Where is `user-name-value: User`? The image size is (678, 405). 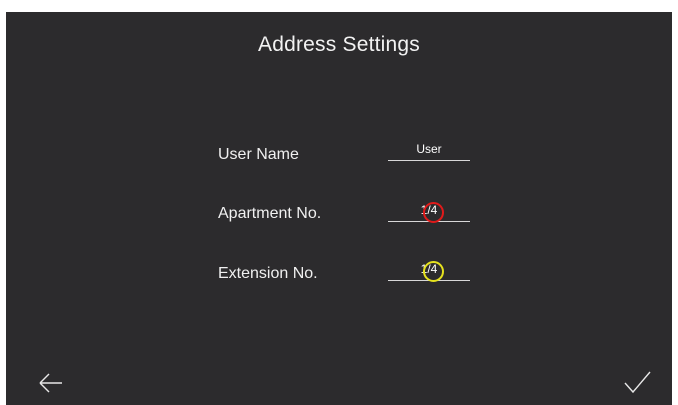
user-name-value: User is located at coordinates (429, 149).